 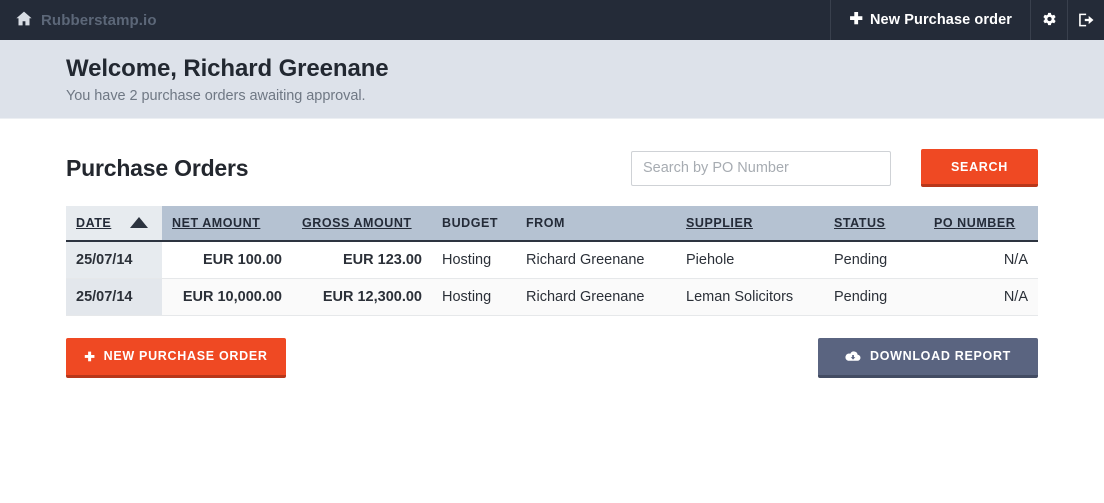 I want to click on column-header-date: DATE, so click(x=114, y=224).